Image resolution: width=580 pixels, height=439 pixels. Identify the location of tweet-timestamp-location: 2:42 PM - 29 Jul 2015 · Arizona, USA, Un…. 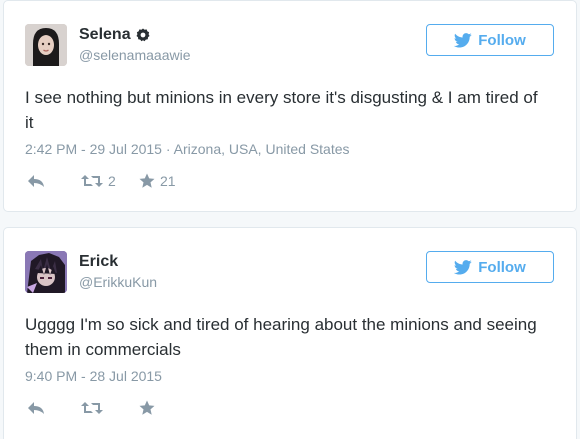
(187, 149).